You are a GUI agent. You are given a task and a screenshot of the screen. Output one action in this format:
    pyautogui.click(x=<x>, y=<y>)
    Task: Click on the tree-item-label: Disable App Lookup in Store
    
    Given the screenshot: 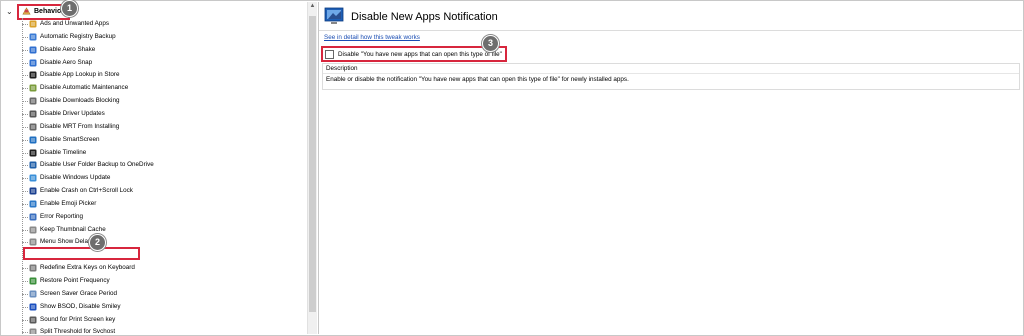 What is the action you would take?
    pyautogui.click(x=80, y=75)
    